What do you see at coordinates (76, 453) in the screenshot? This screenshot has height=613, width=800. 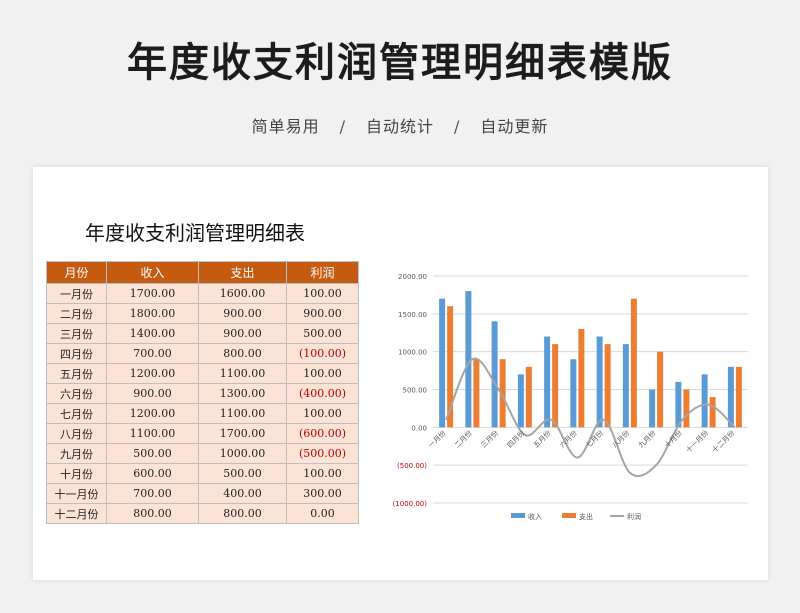 I see `cell-month: 九月份` at bounding box center [76, 453].